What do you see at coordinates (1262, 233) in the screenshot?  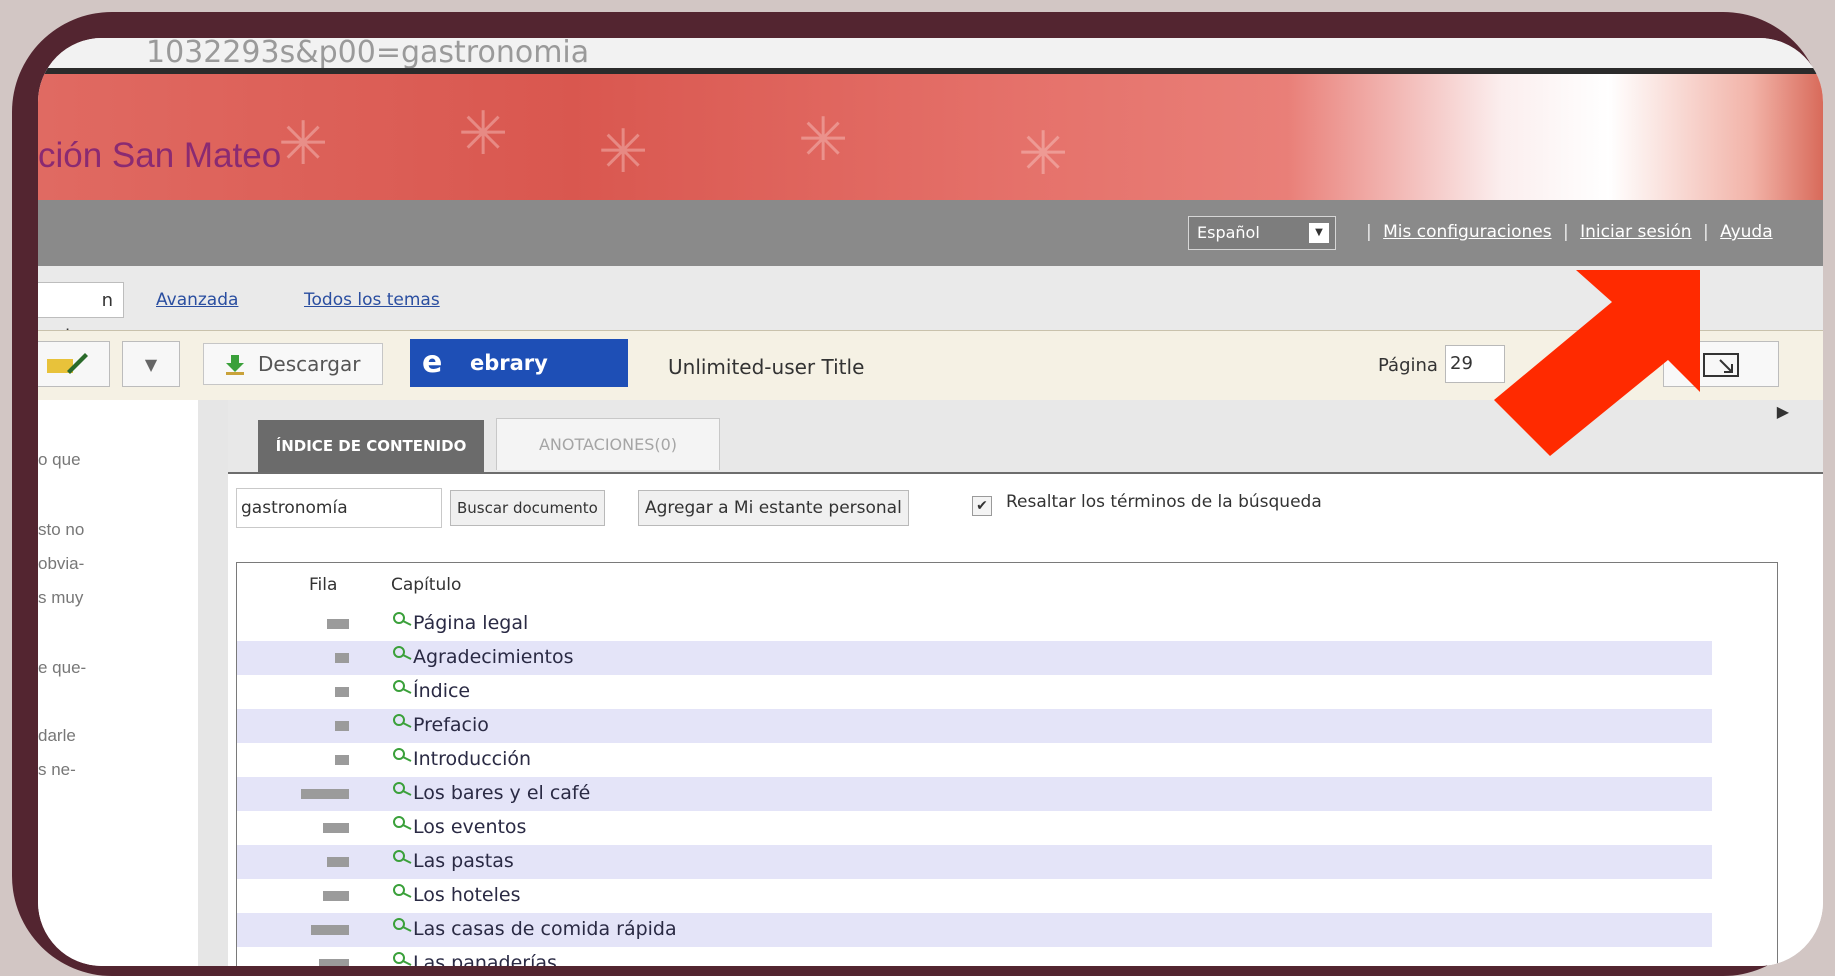 I see `language-select: Español ▼` at bounding box center [1262, 233].